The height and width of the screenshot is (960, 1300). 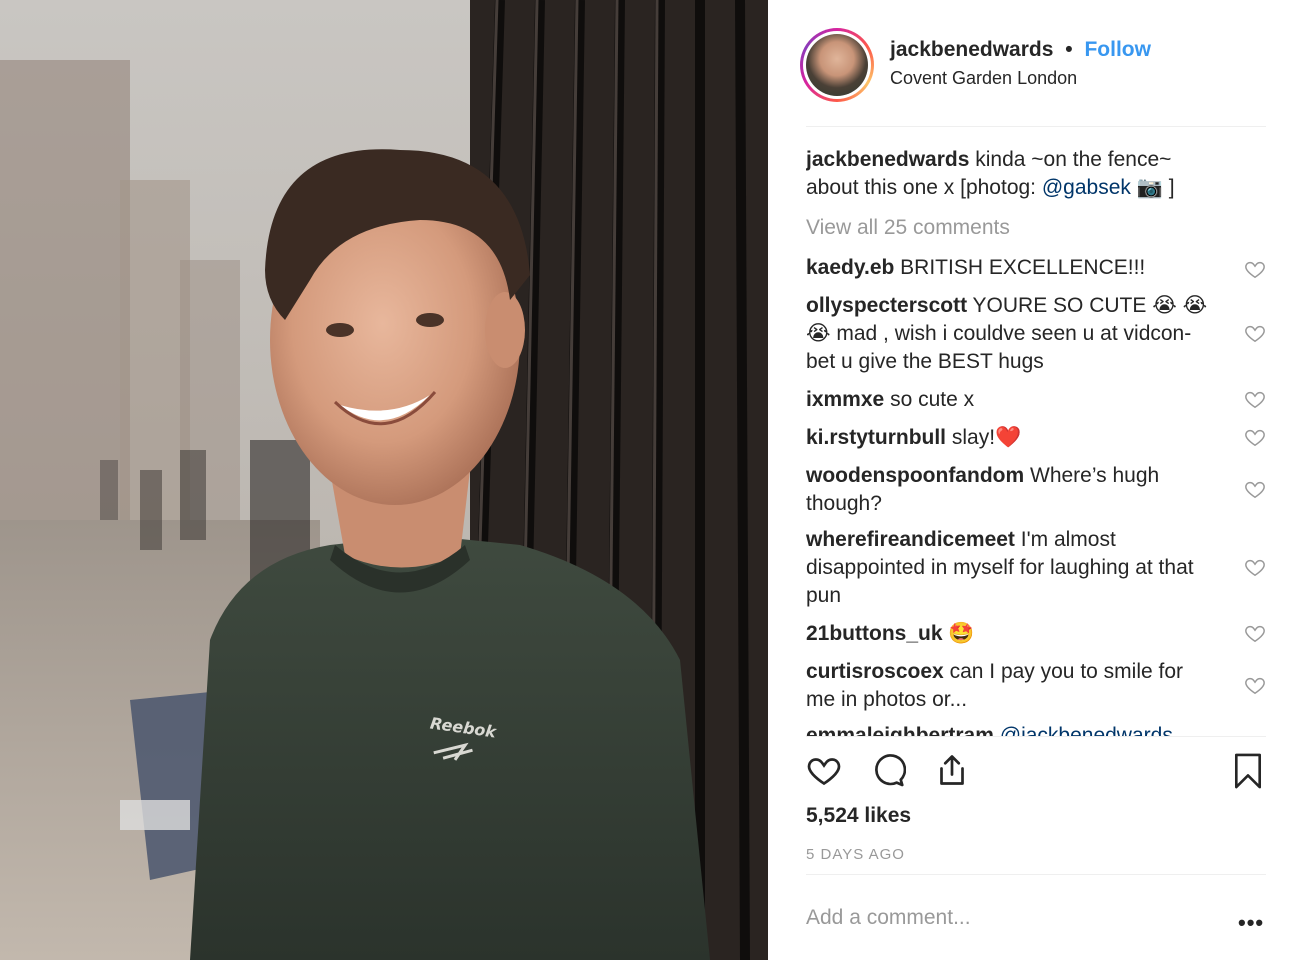 What do you see at coordinates (1036, 736) in the screenshot?
I see `comments-divider` at bounding box center [1036, 736].